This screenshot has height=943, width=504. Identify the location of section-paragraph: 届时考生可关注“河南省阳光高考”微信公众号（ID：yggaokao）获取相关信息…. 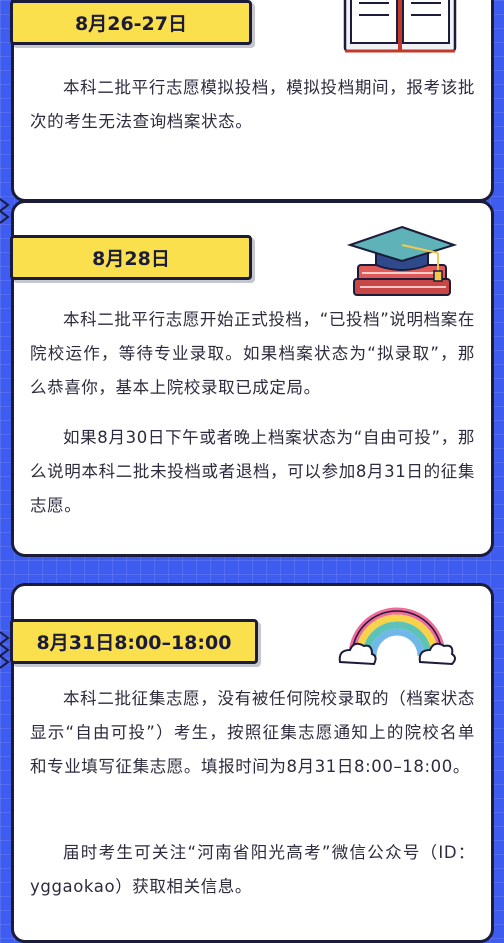
(252, 869).